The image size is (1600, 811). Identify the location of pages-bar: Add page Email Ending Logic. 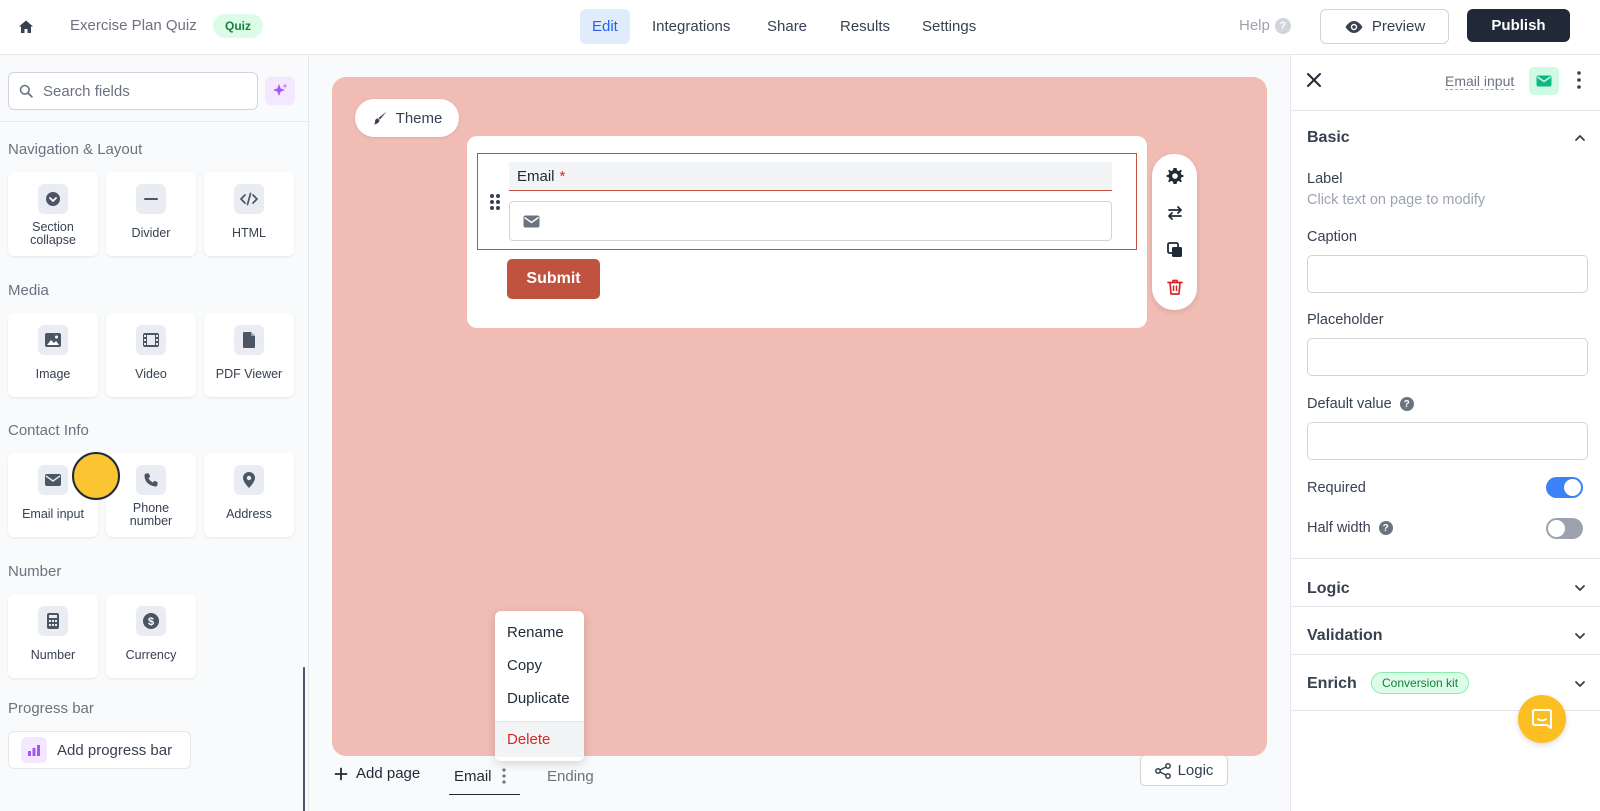
(799, 783).